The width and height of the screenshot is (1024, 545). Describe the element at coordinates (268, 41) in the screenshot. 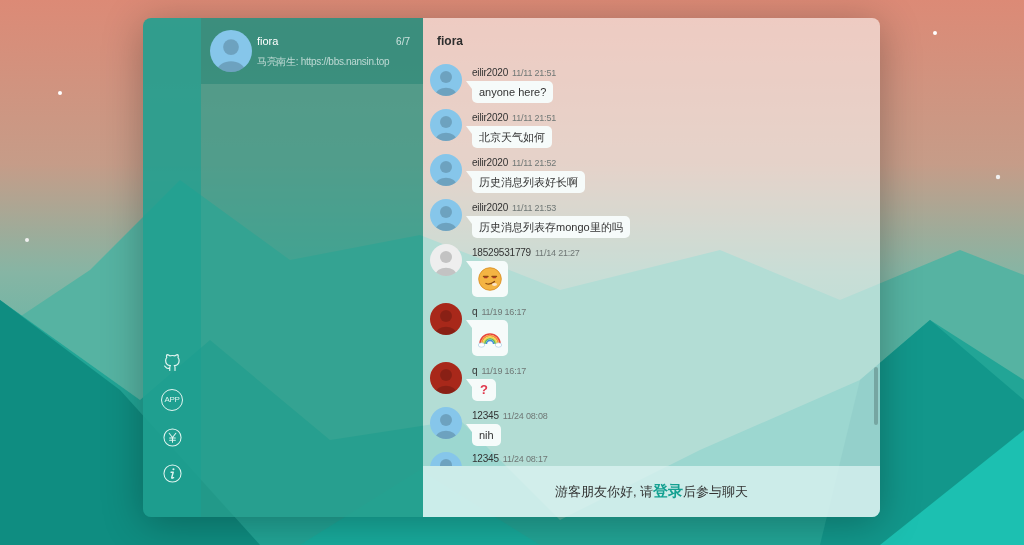

I see `contact-name: fiora` at that location.